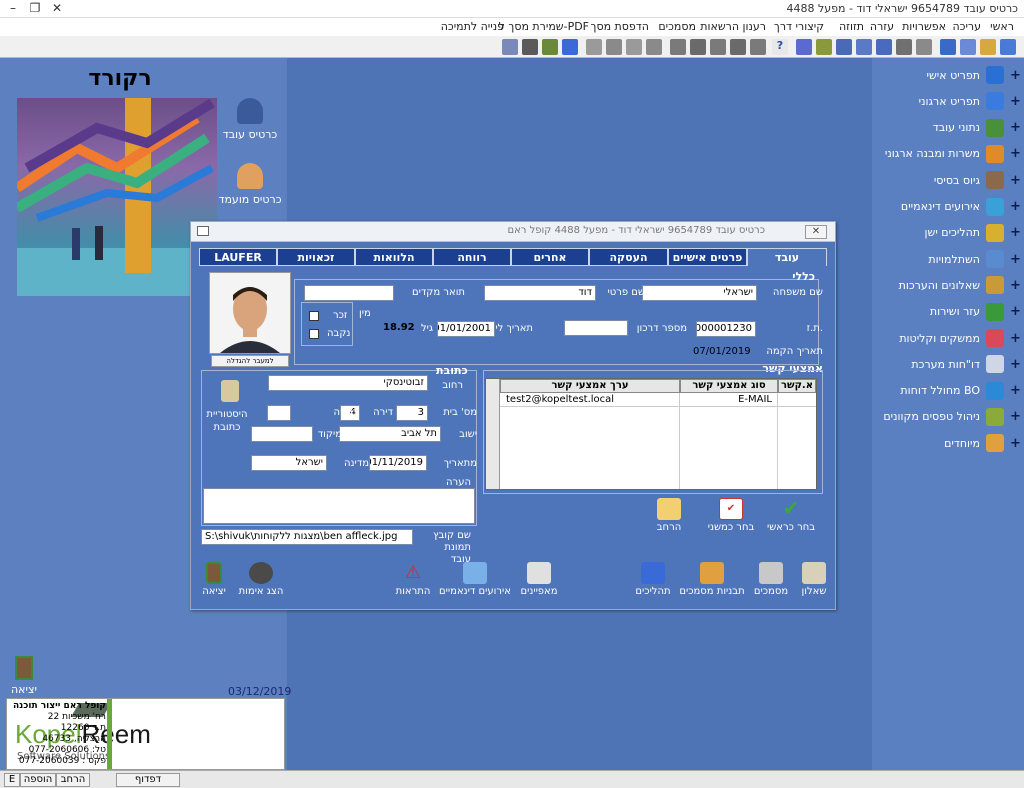  I want to click on sidebar-item: תפריט ארגוני +, so click(946, 101).